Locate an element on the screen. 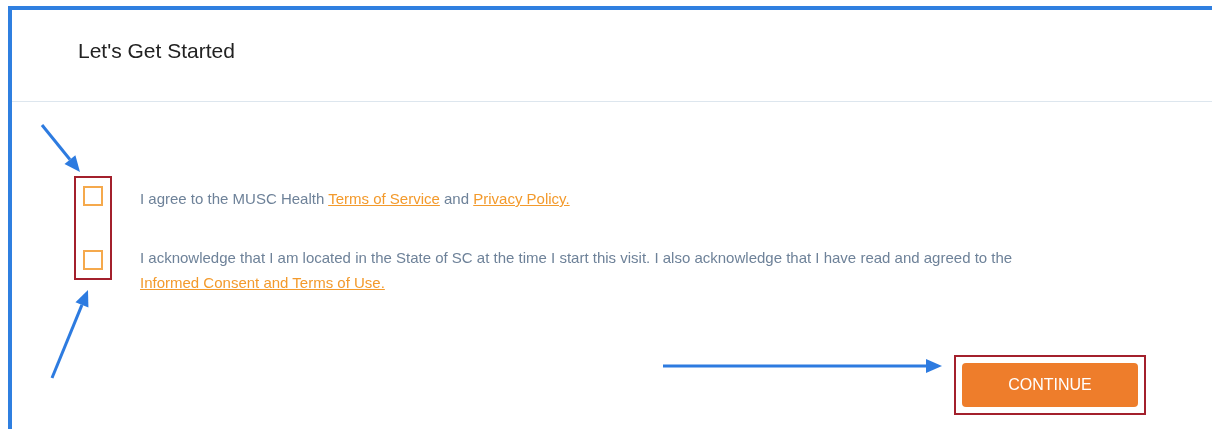 This screenshot has height=429, width=1212. policy-link: Terms of Service is located at coordinates (384, 198).